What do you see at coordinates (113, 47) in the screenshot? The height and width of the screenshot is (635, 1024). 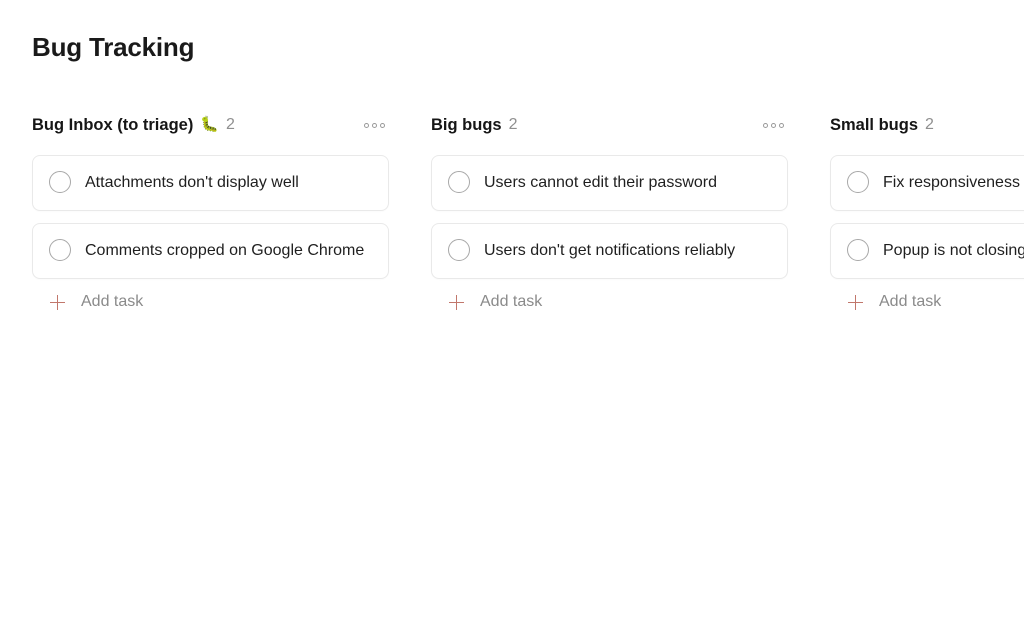 I see `page-title: Bug Tracking` at bounding box center [113, 47].